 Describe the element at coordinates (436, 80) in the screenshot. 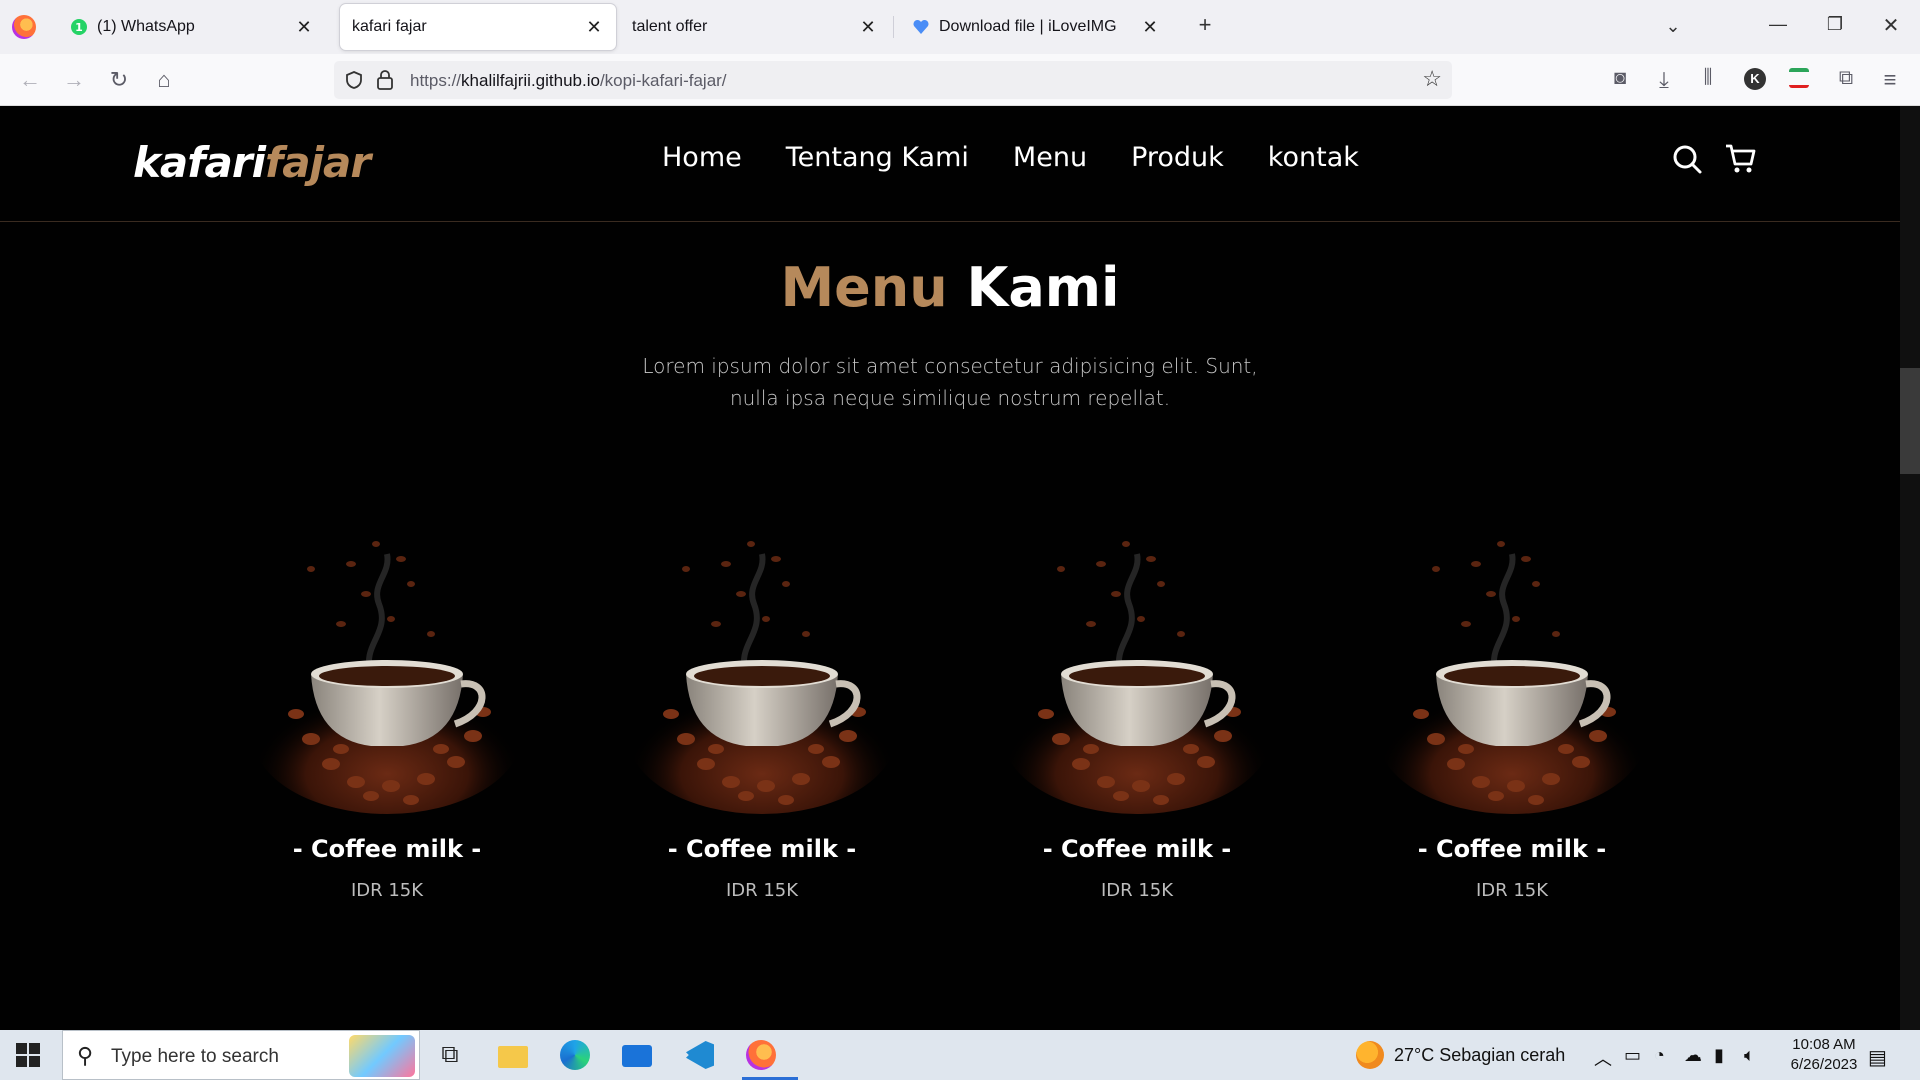

I see `url-prefix: https://` at that location.